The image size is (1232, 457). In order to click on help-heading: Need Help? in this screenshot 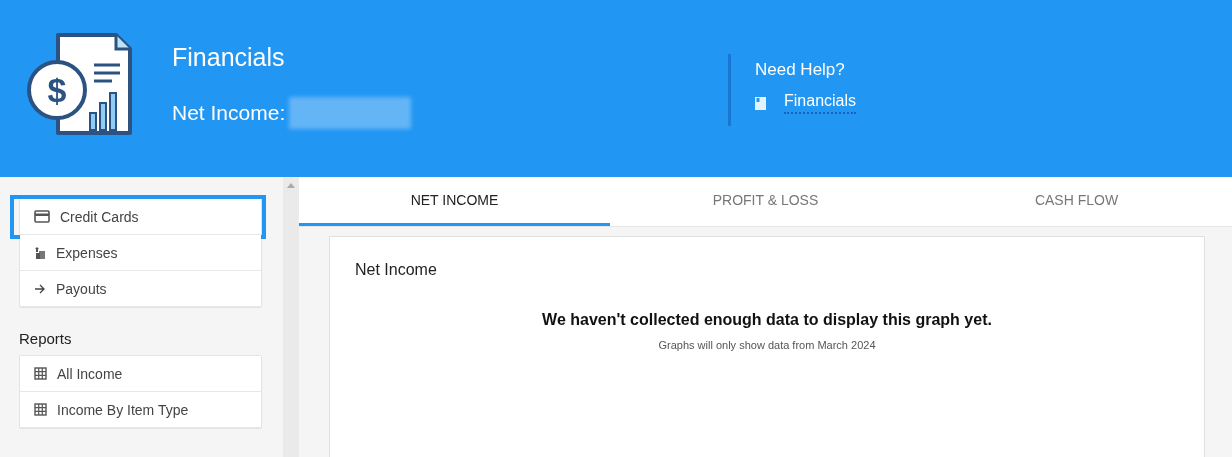, I will do `click(800, 70)`.